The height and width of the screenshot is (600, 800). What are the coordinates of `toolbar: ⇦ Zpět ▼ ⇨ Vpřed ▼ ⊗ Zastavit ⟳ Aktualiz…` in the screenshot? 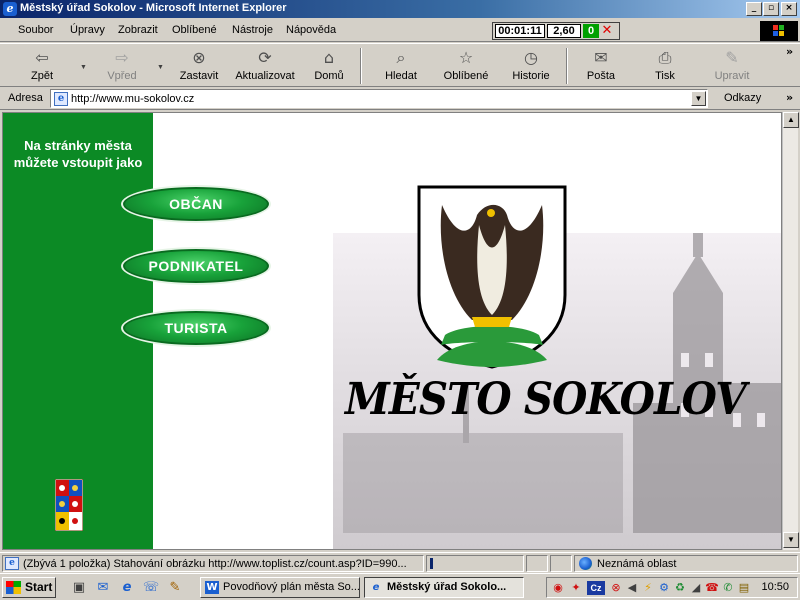 It's located at (400, 65).